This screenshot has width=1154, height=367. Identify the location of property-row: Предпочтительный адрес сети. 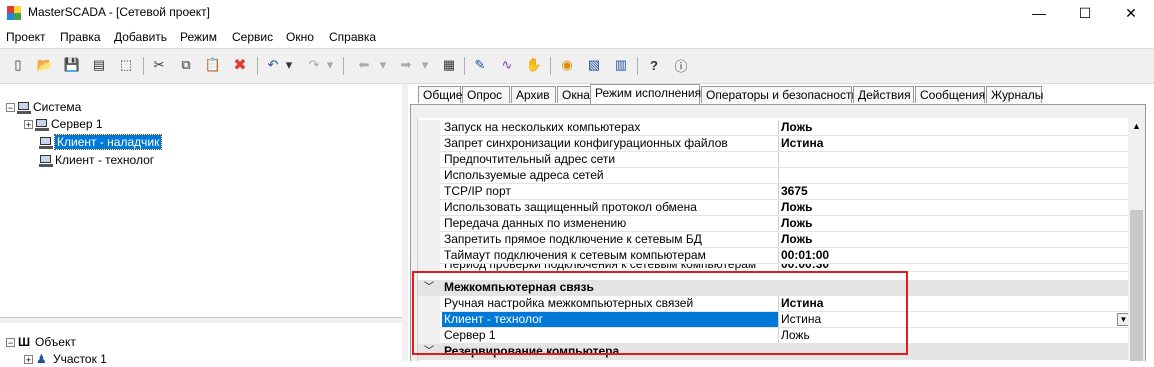
(773, 160).